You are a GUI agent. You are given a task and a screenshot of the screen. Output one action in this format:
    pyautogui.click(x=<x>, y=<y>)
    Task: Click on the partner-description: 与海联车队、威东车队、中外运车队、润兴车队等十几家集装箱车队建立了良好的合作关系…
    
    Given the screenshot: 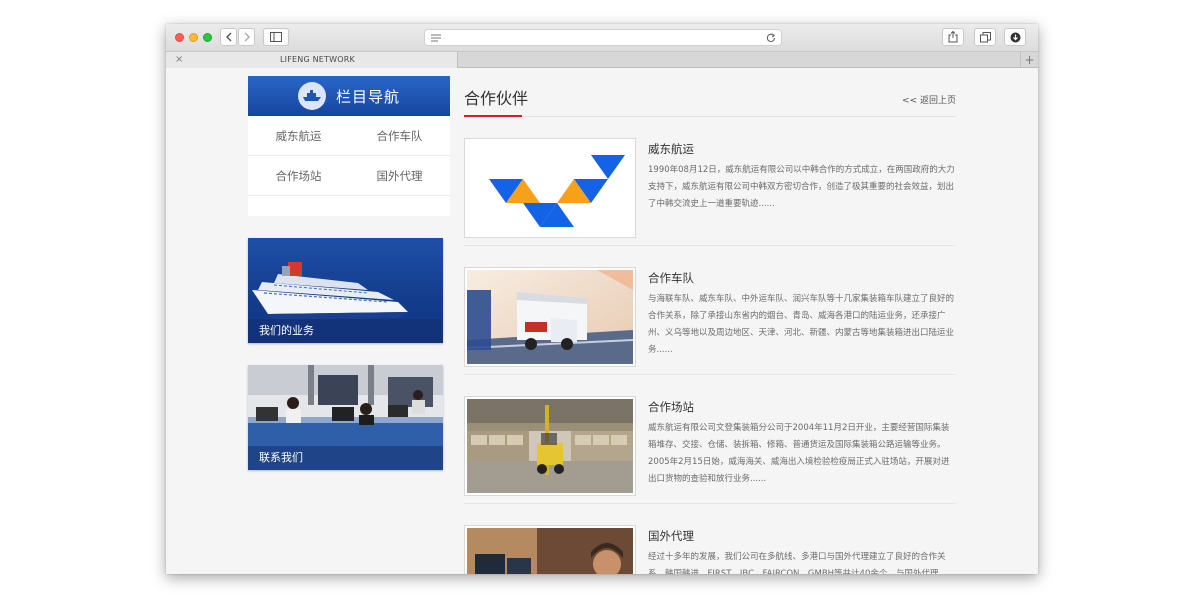 What is the action you would take?
    pyautogui.click(x=801, y=324)
    